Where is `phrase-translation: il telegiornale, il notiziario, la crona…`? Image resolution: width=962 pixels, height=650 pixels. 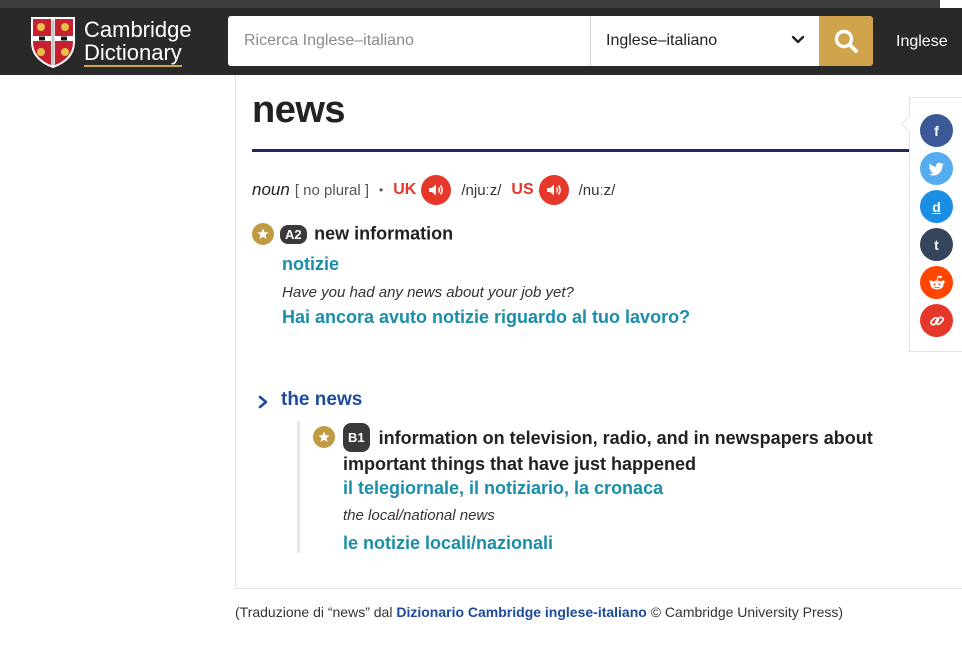 phrase-translation: il telegiornale, il notiziario, la crona… is located at coordinates (503, 488).